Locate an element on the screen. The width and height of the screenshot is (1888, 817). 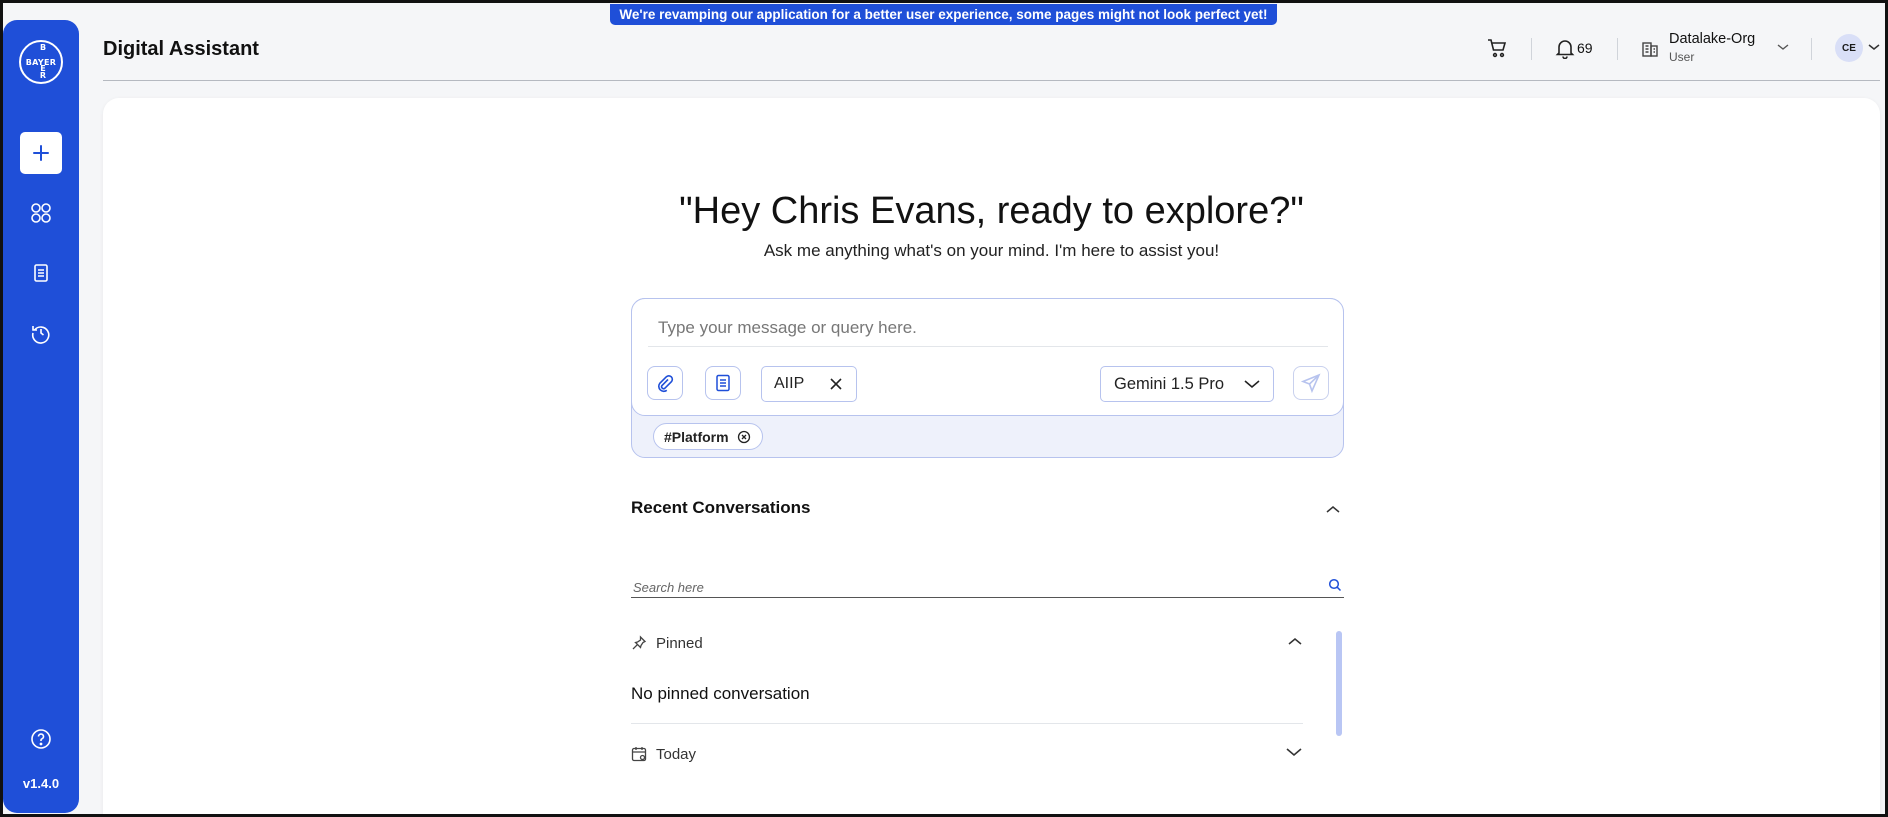
search-button is located at coordinates (1335, 587).